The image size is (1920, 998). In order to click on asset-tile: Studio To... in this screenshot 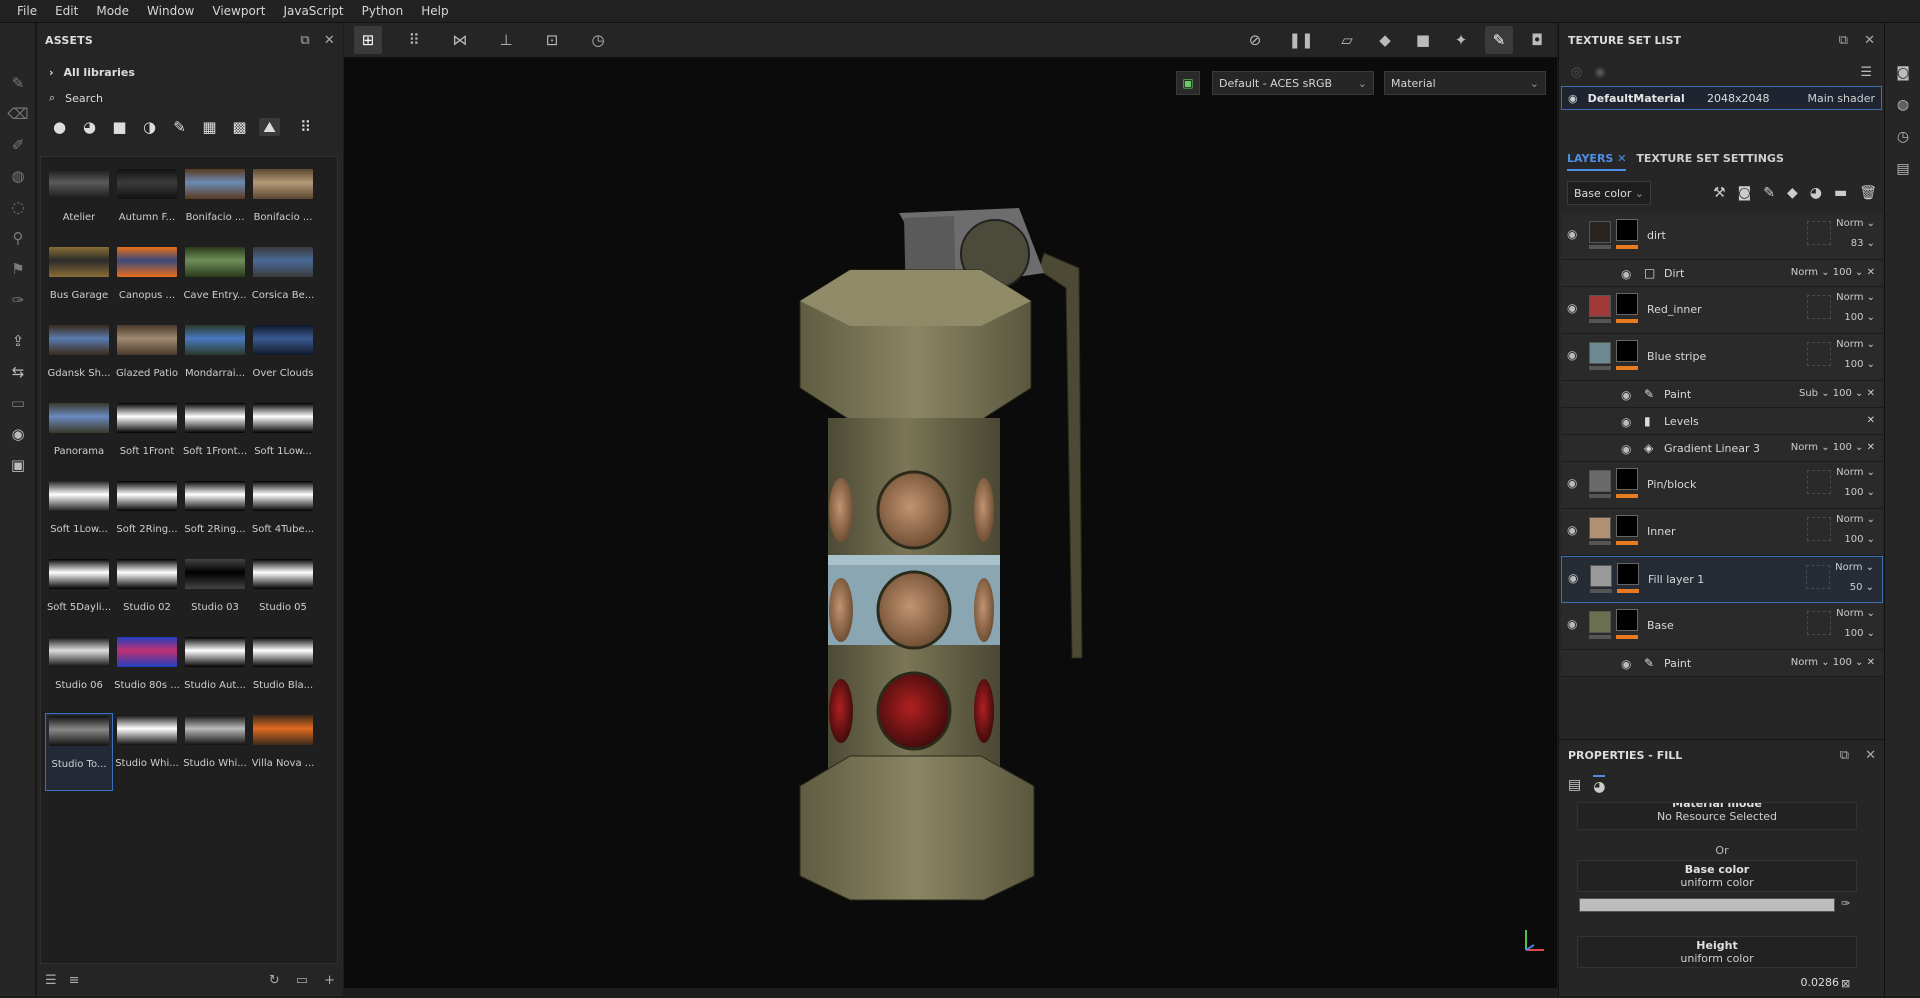, I will do `click(79, 752)`.